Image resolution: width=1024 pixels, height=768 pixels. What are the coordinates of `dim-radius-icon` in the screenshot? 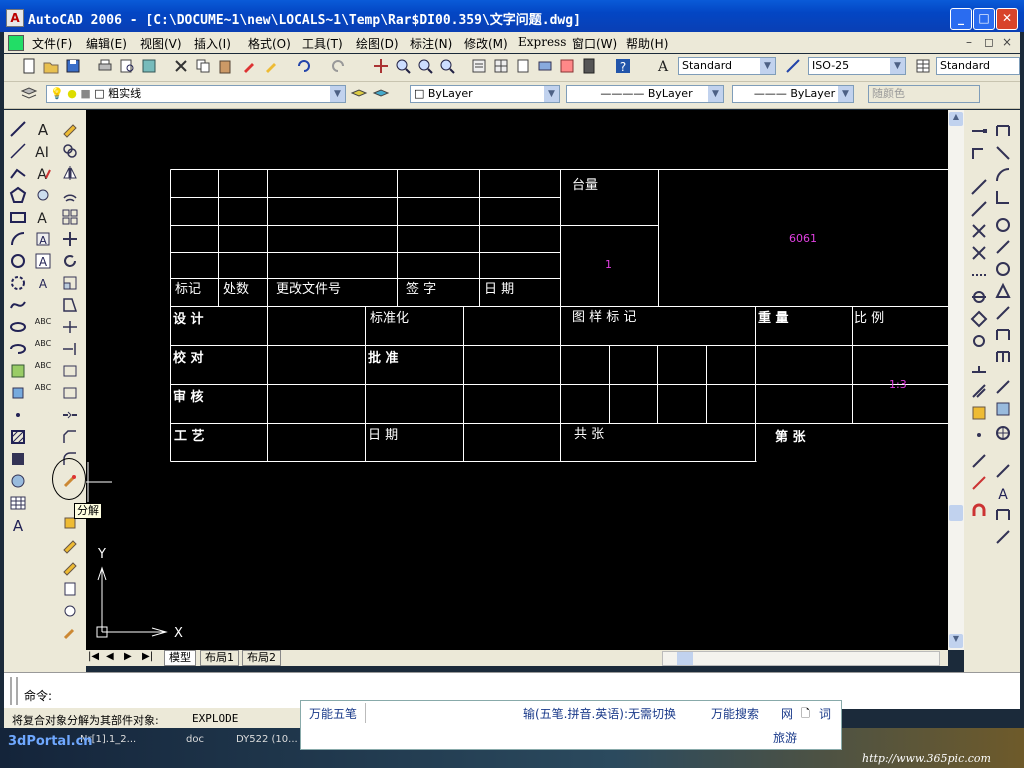 It's located at (1003, 131).